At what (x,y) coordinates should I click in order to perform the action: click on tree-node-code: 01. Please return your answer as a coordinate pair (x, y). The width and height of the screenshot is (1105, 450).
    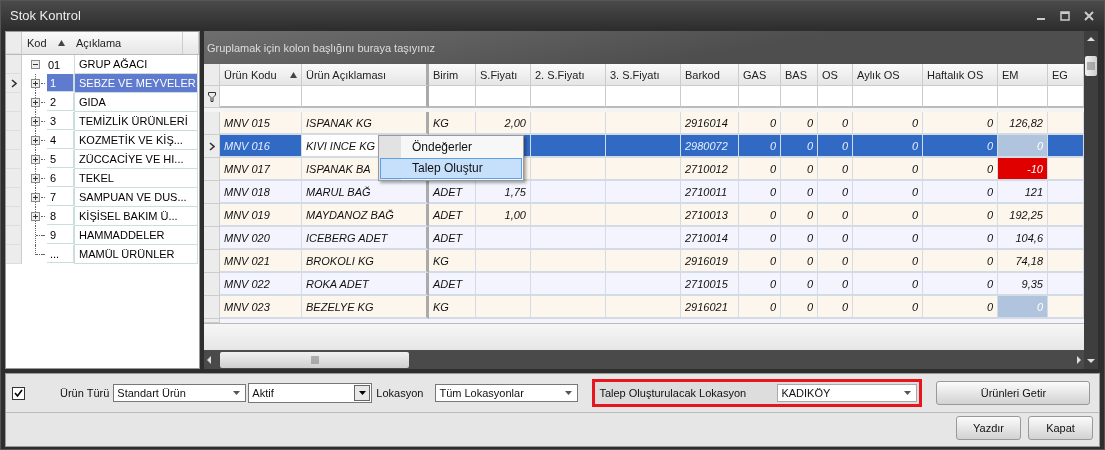
    Looking at the image, I should click on (54, 64).